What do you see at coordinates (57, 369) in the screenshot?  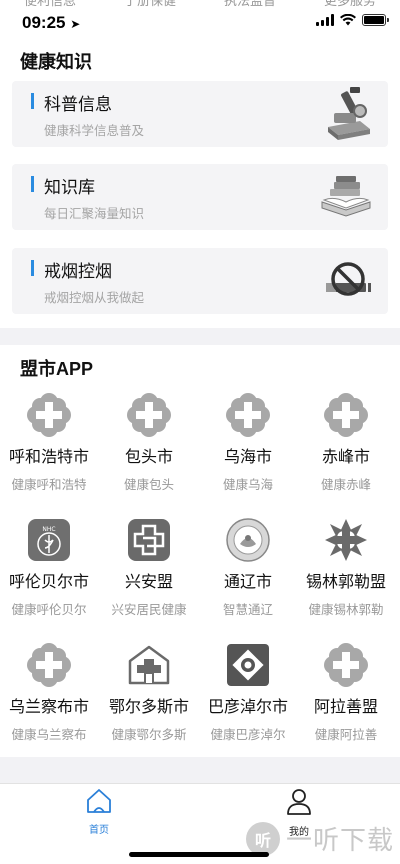 I see `section-title: 盟市APP` at bounding box center [57, 369].